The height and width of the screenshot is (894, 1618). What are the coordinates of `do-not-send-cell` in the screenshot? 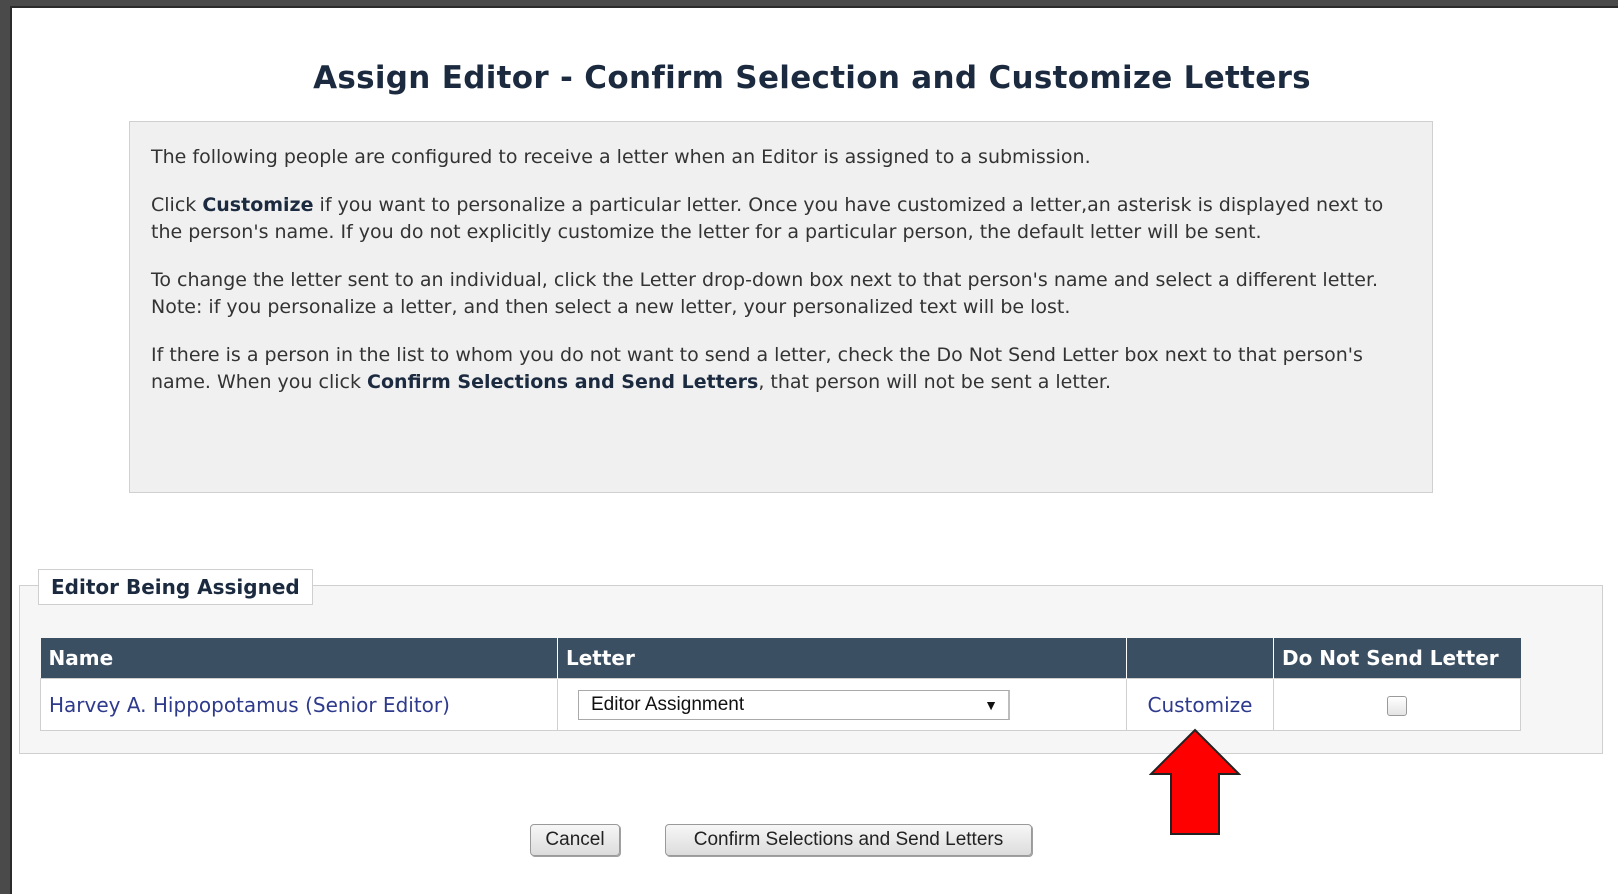 It's located at (1397, 704).